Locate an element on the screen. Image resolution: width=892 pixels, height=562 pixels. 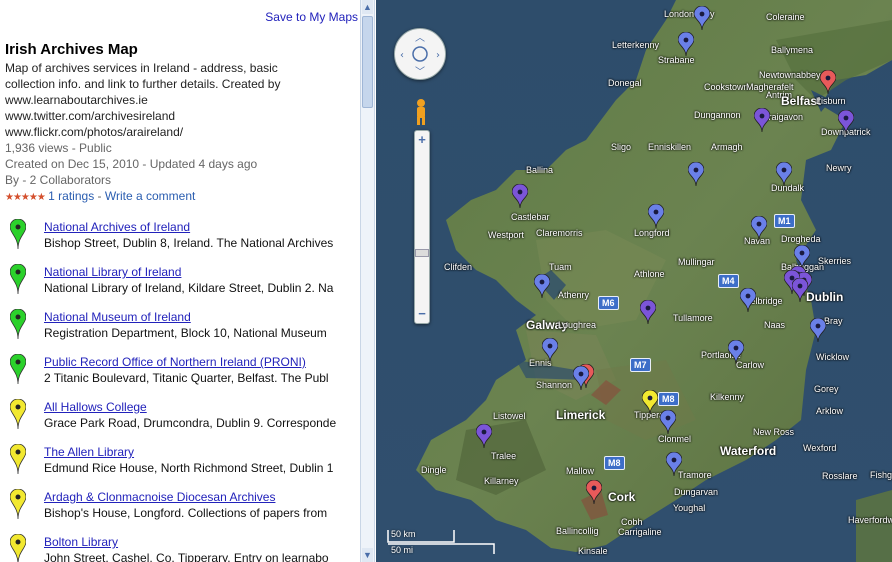
map-place-label: Ballincollig is located at coordinates (577, 531).